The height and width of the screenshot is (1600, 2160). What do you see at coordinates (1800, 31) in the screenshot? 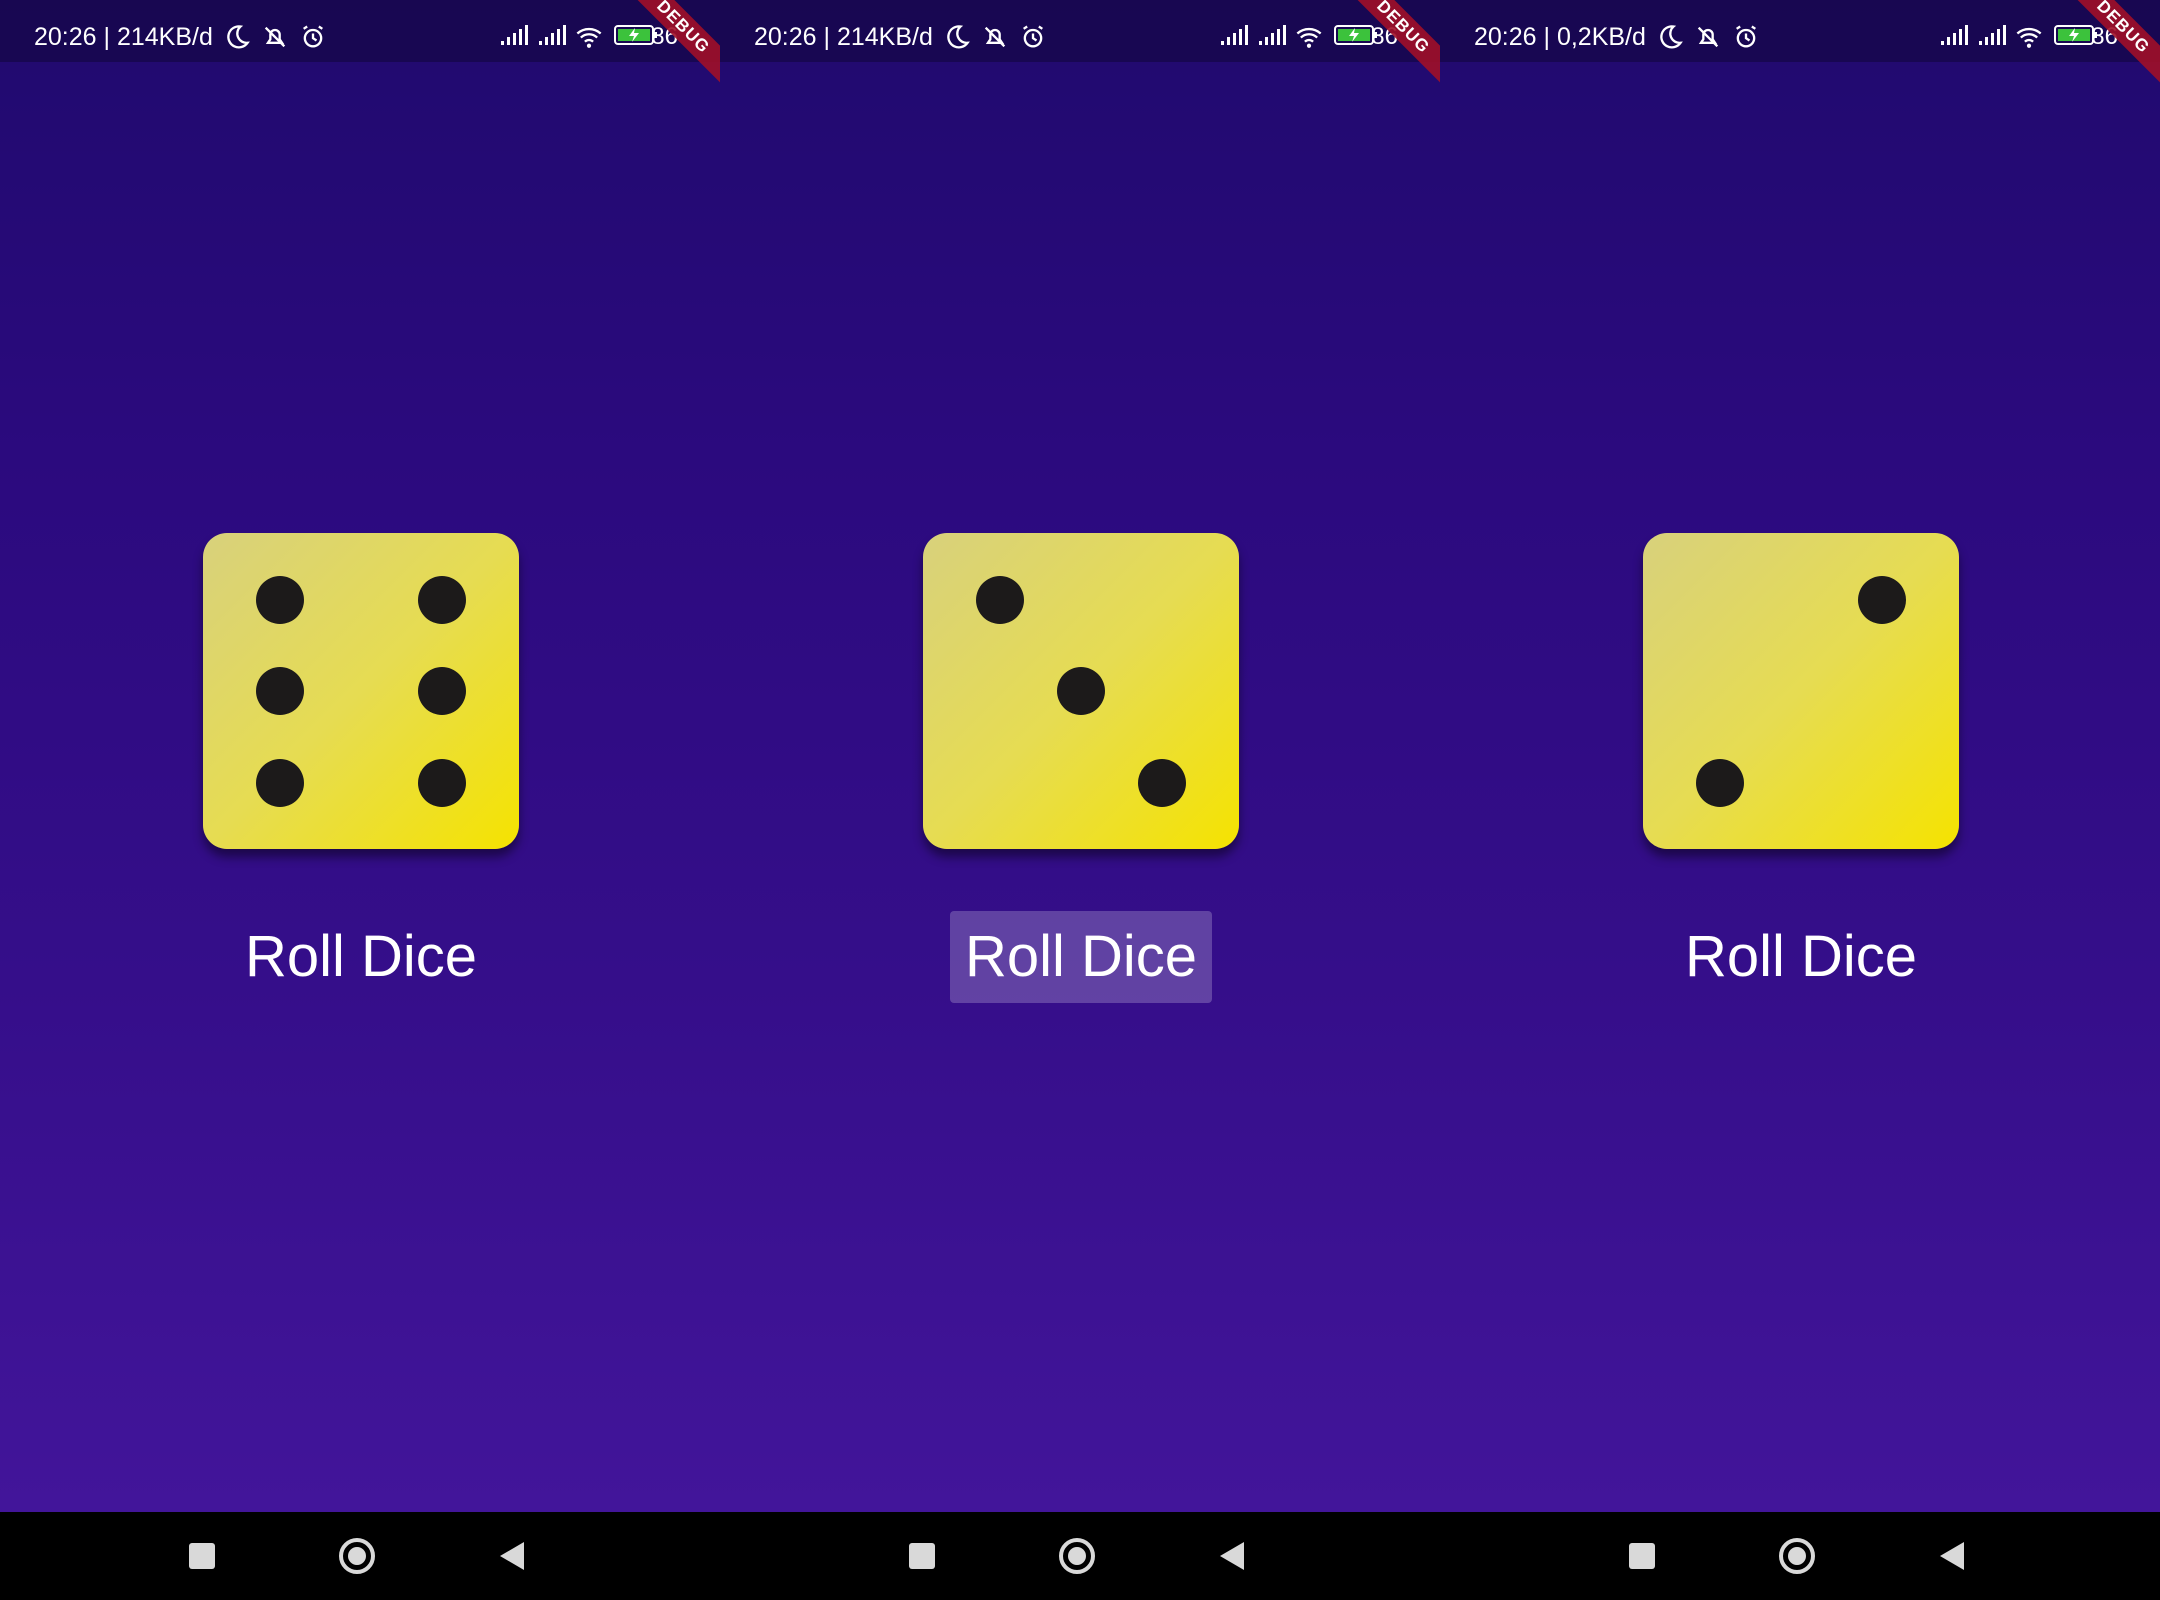
I see `status-bar: 20:26 | 0,2KB/d 86` at bounding box center [1800, 31].